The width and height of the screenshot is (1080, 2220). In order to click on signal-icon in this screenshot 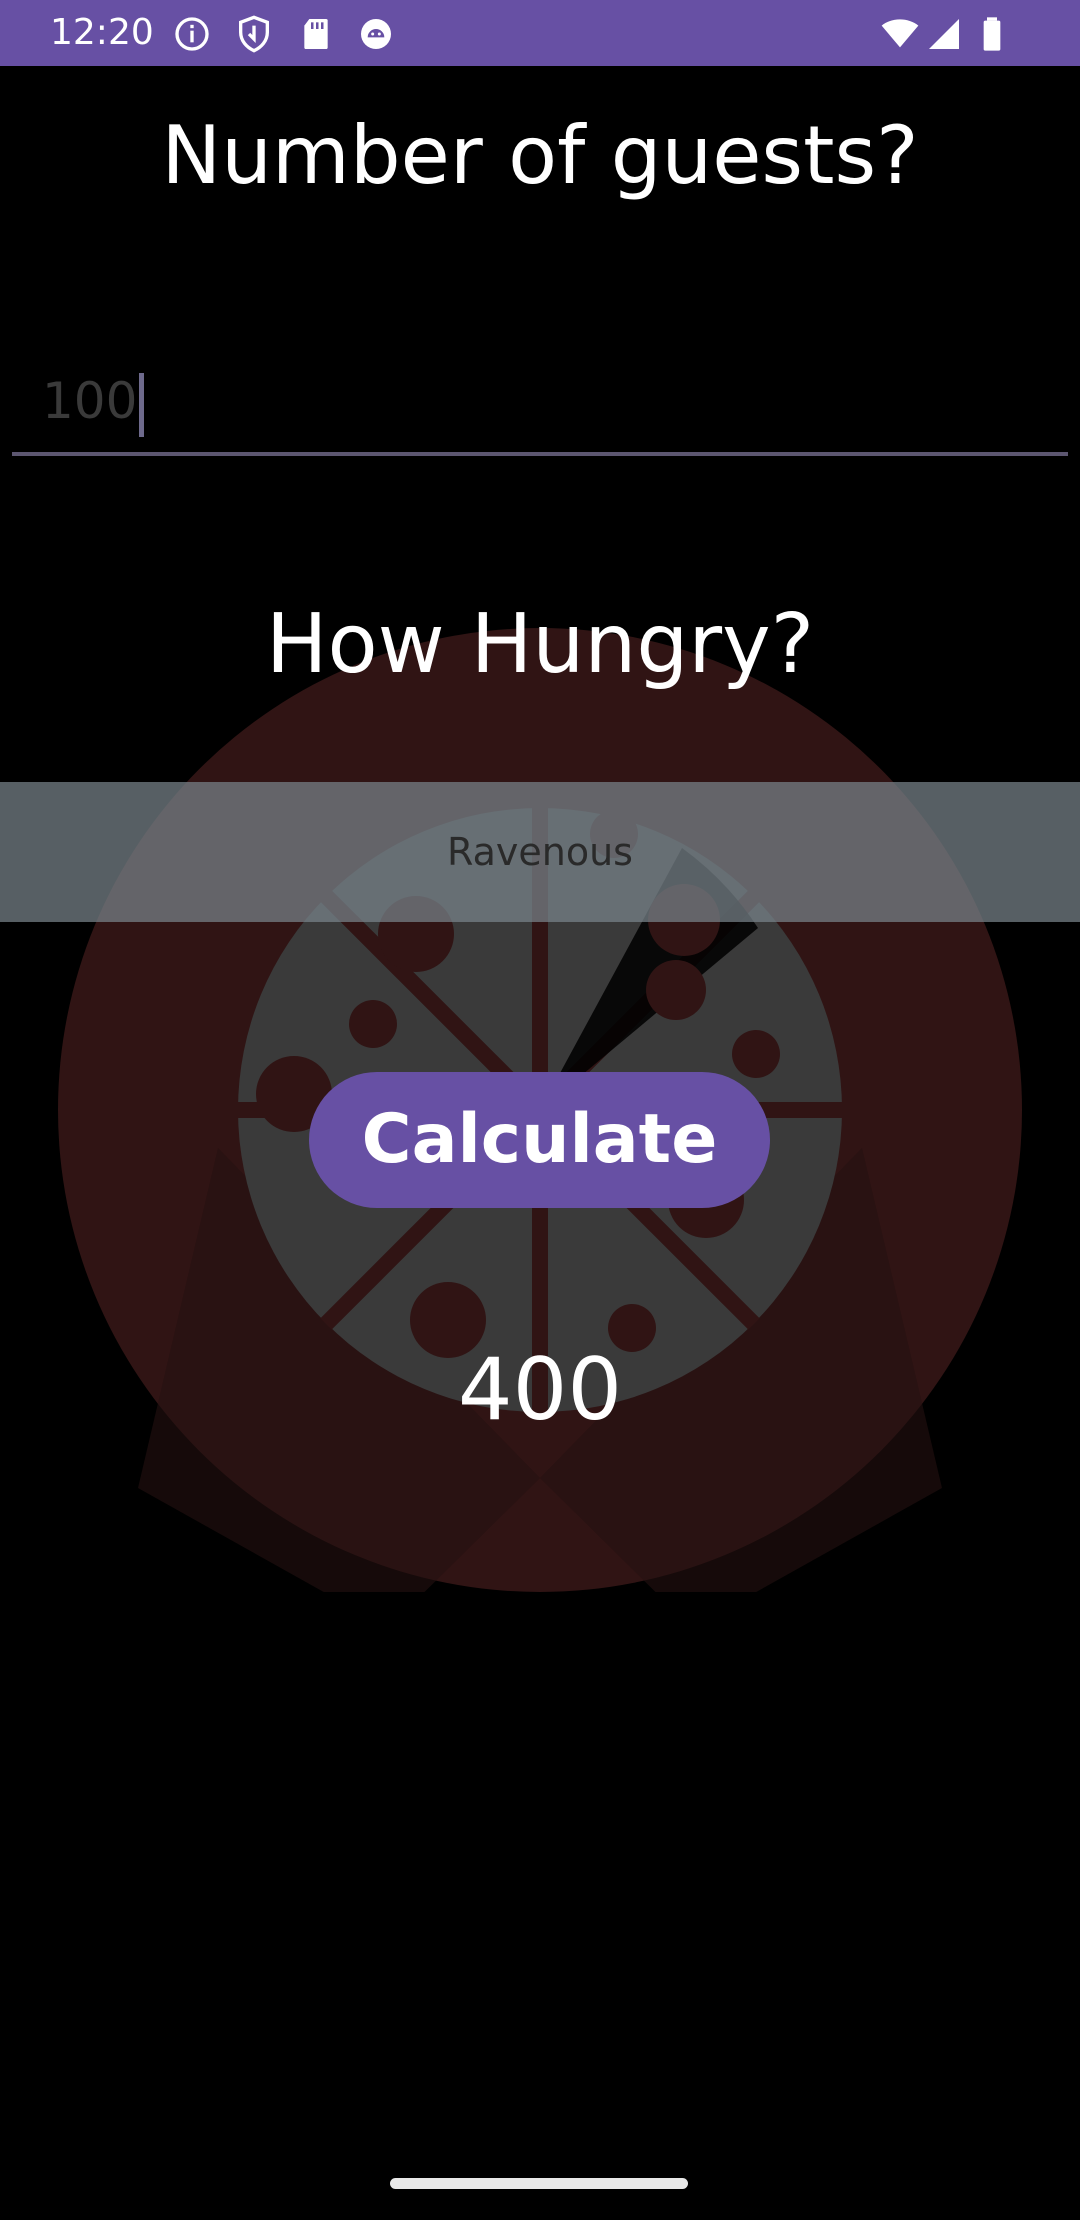, I will do `click(944, 34)`.